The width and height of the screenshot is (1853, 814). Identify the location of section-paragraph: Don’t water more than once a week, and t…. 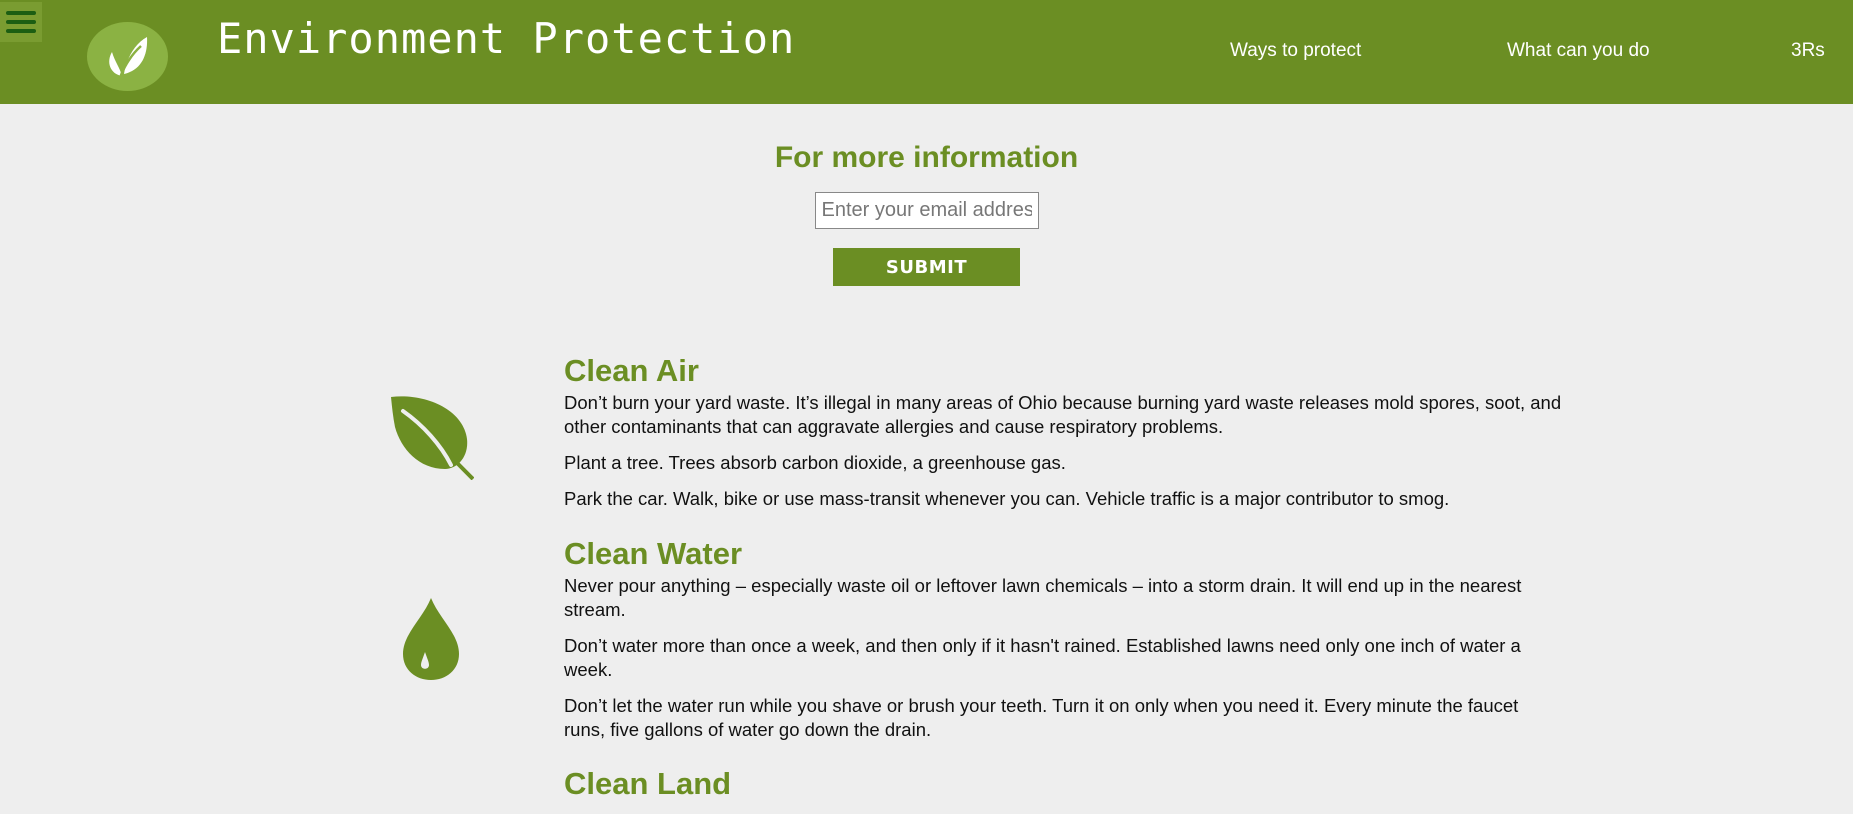
(1042, 657).